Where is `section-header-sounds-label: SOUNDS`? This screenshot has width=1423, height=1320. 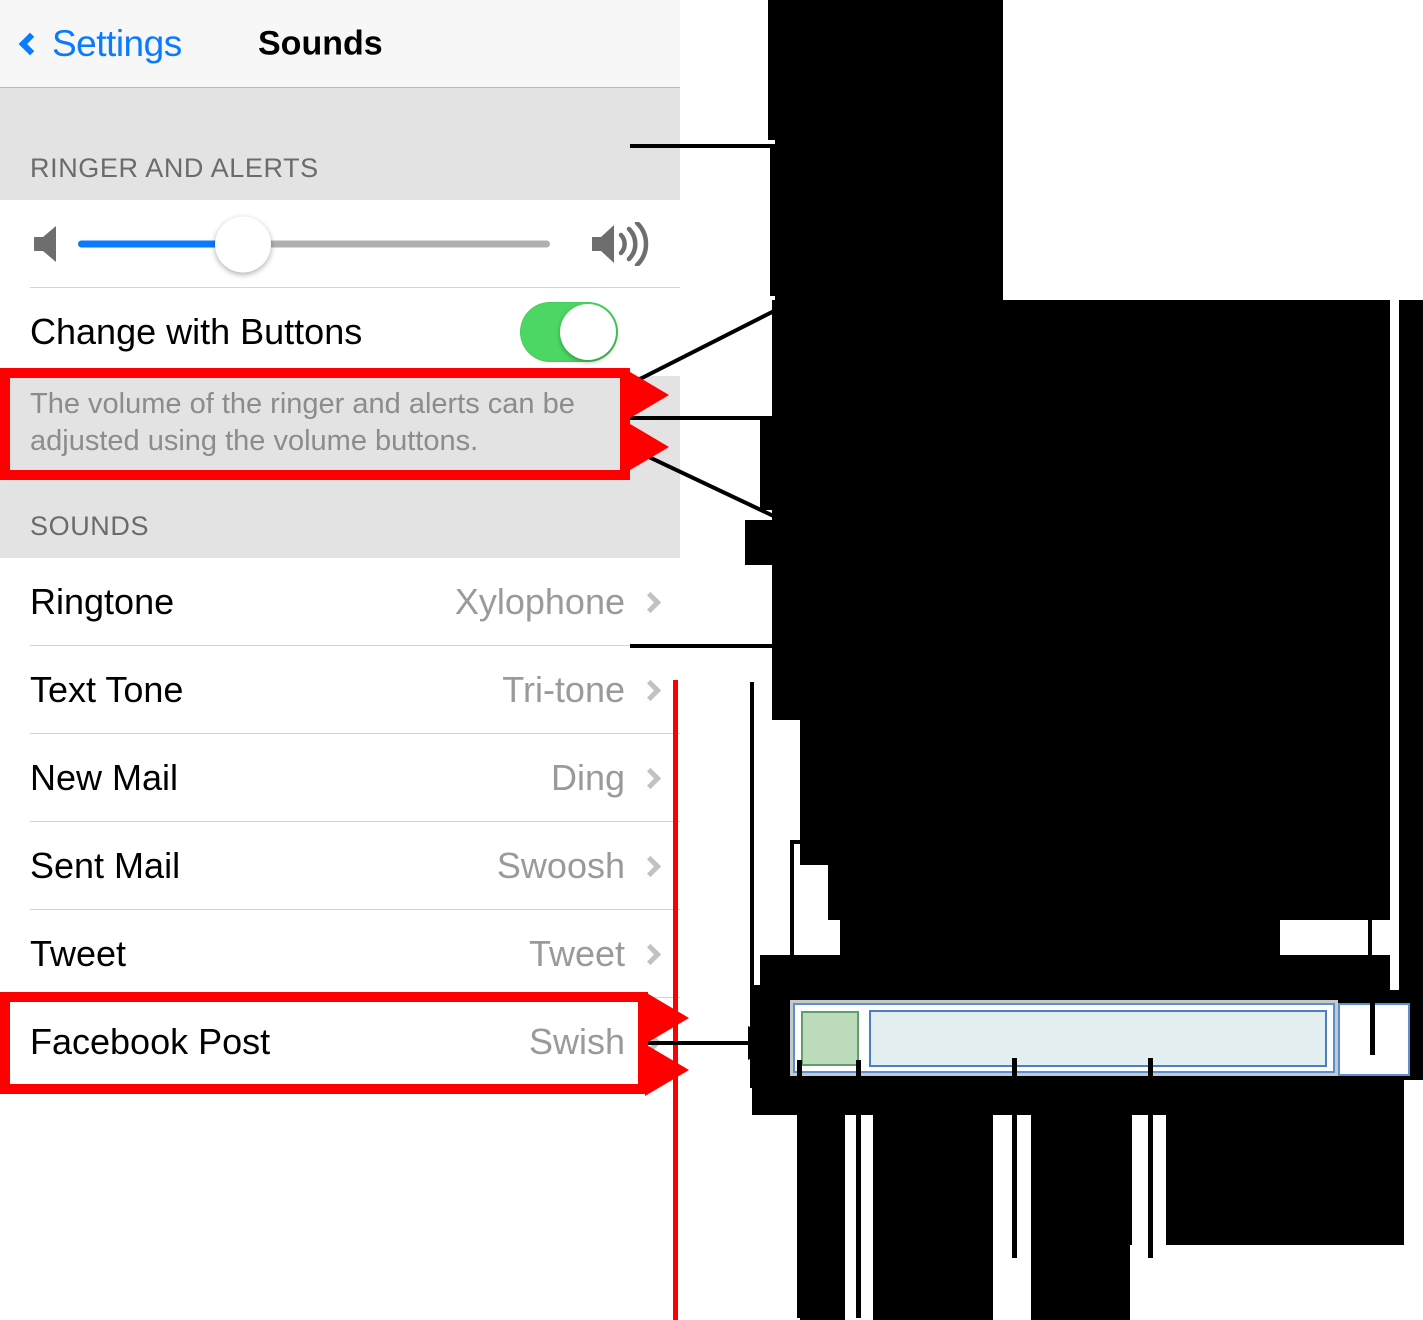 section-header-sounds-label: SOUNDS is located at coordinates (90, 526).